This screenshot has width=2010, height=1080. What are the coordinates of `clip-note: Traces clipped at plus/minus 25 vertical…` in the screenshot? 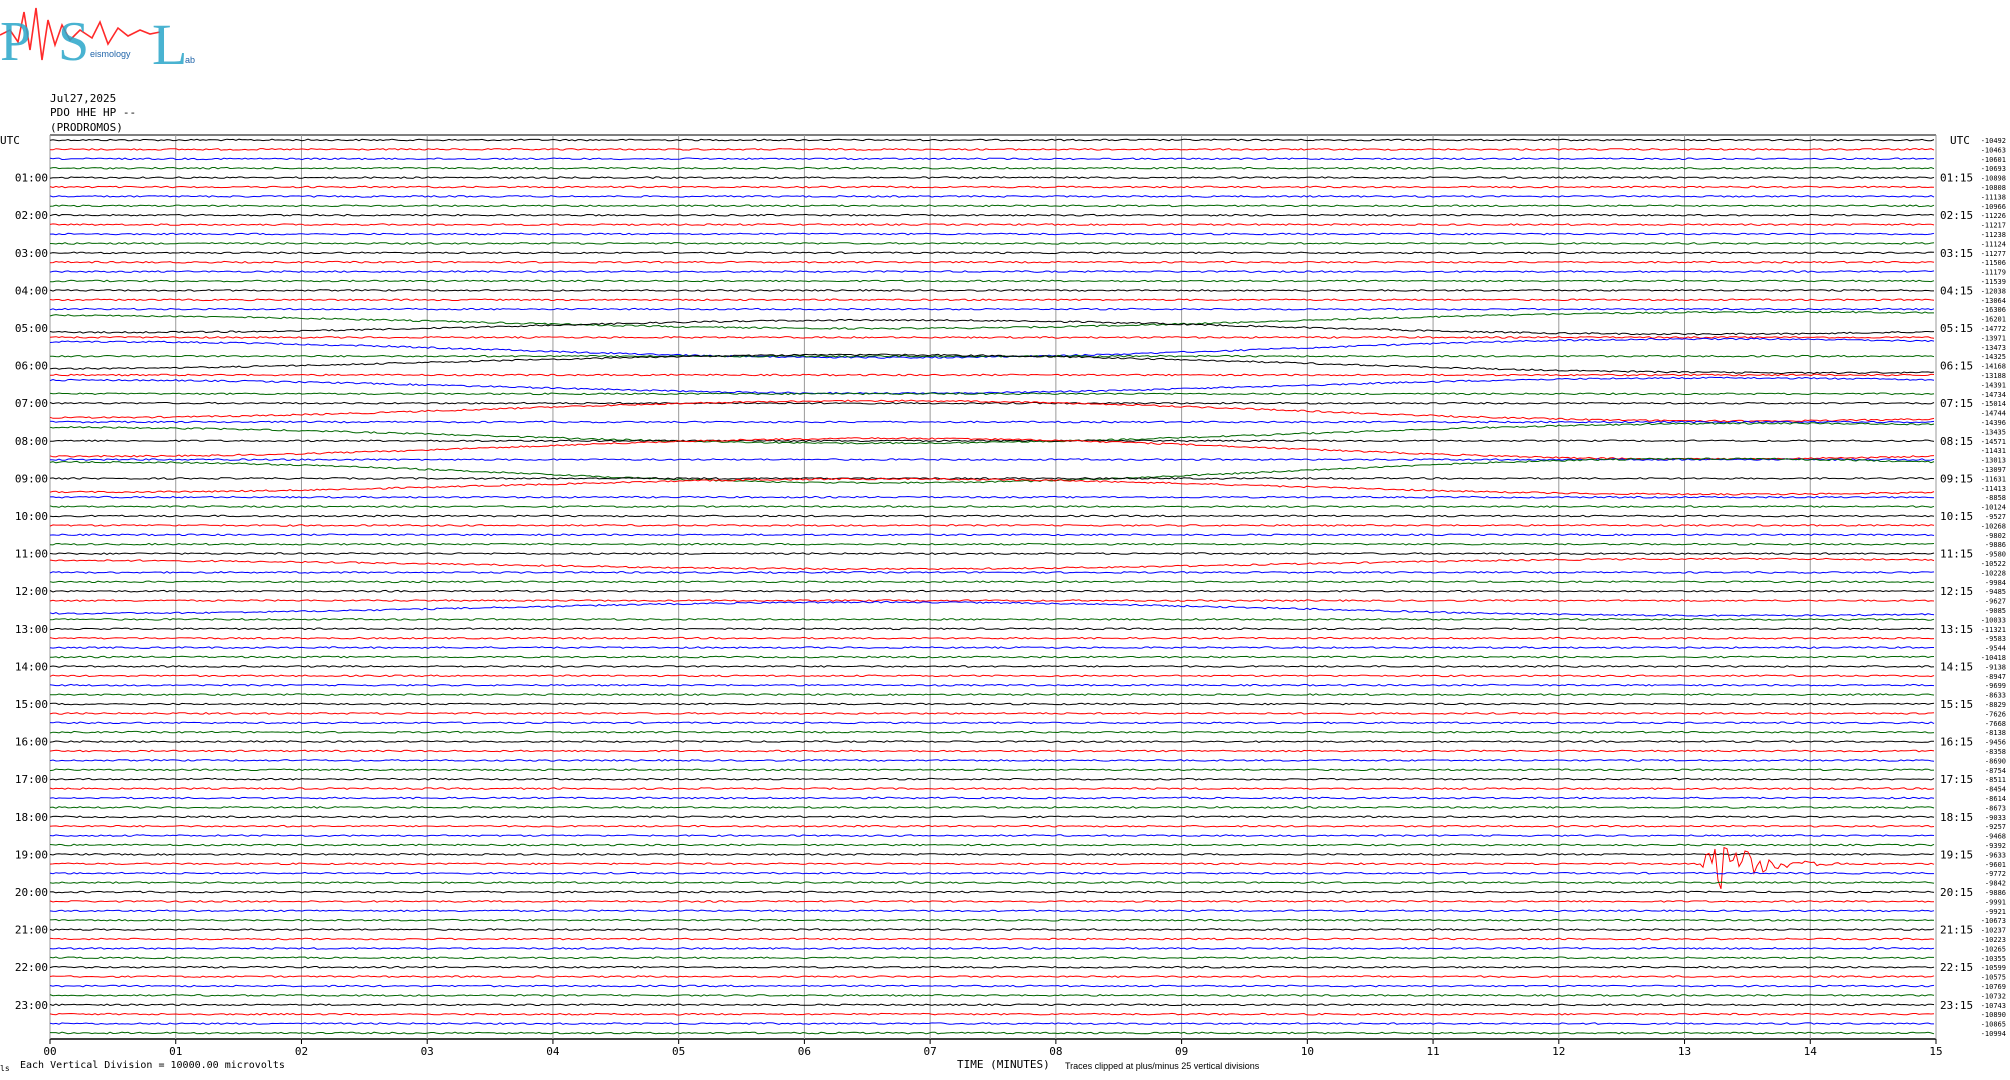 It's located at (1162, 1066).